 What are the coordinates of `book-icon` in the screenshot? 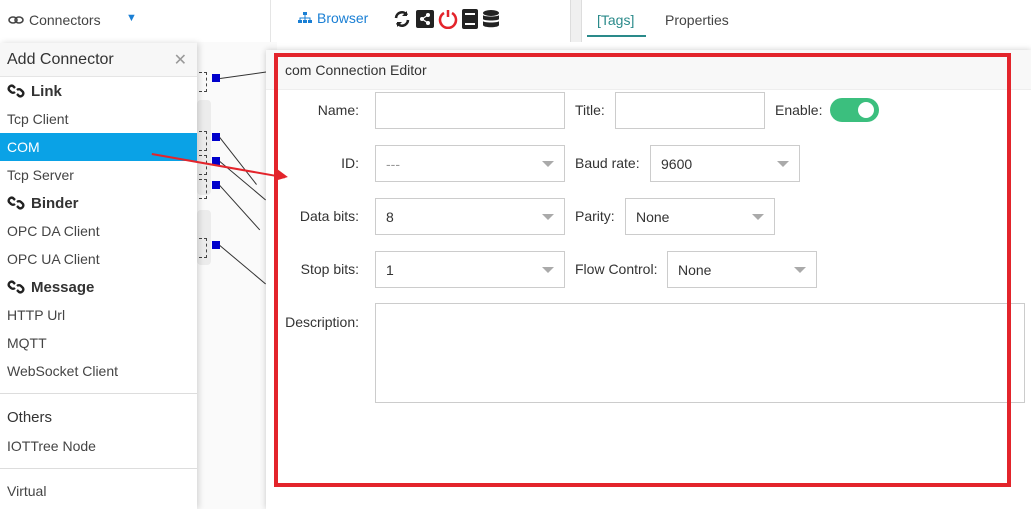 It's located at (470, 19).